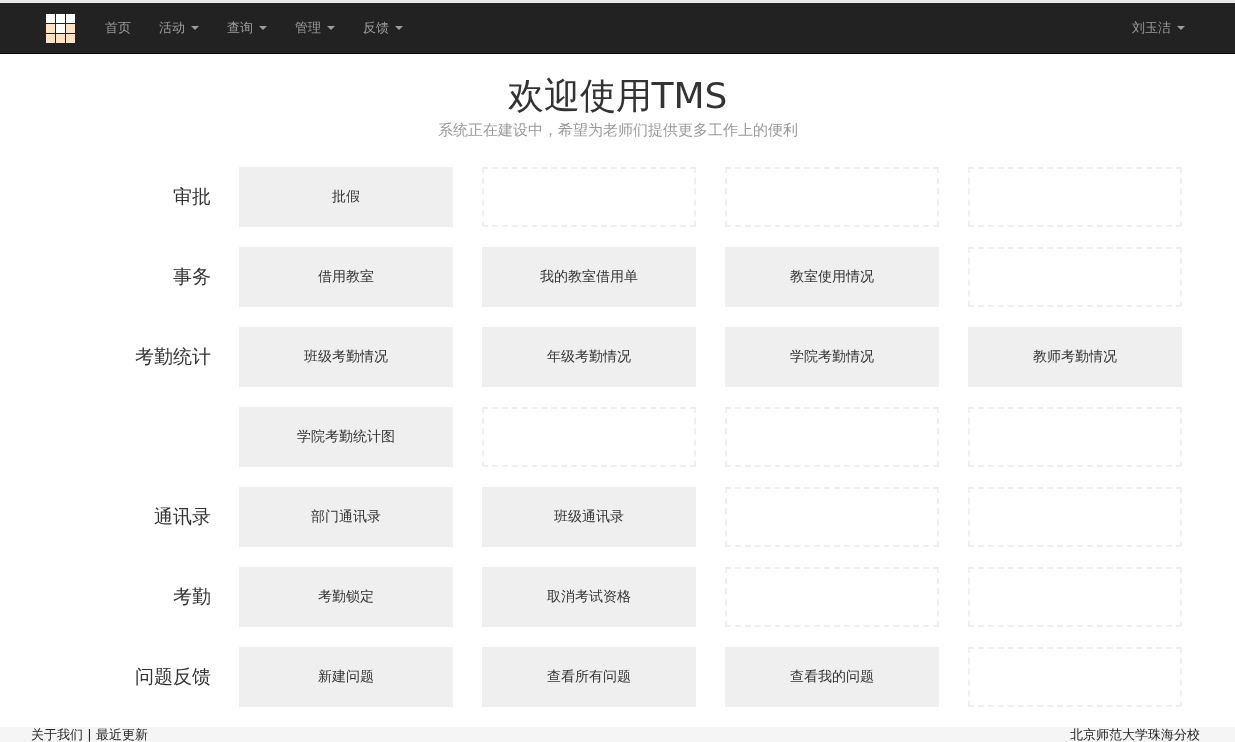 Image resolution: width=1235 pixels, height=742 pixels. Describe the element at coordinates (118, 28) in the screenshot. I see `nav-menu-item: 首页` at that location.